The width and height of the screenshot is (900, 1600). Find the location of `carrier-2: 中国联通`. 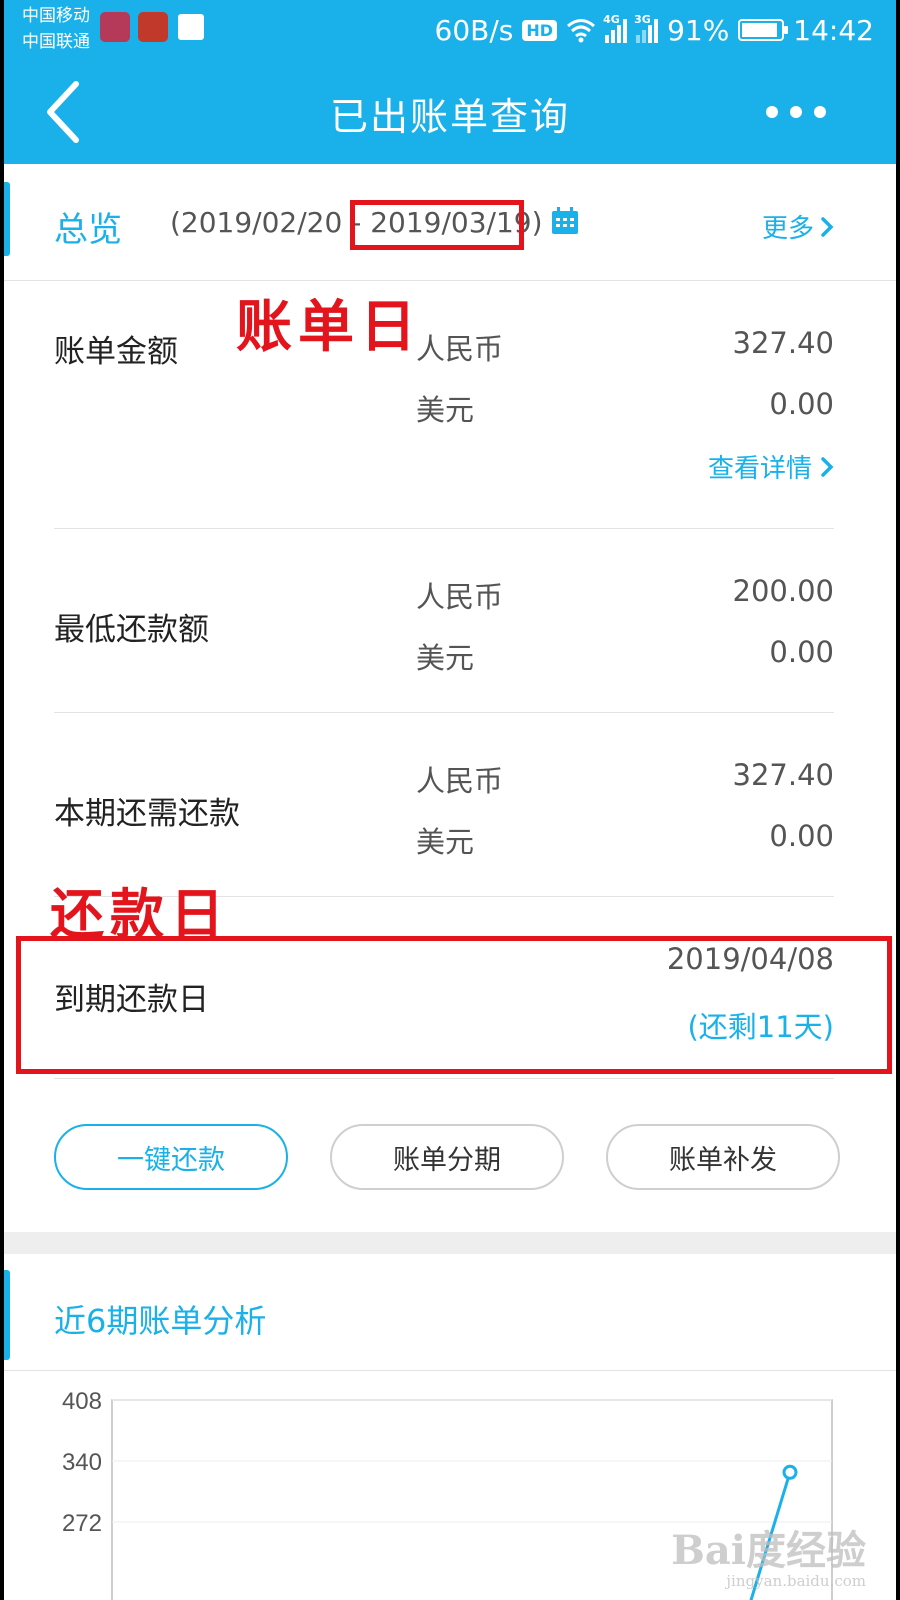

carrier-2: 中国联通 is located at coordinates (56, 42).